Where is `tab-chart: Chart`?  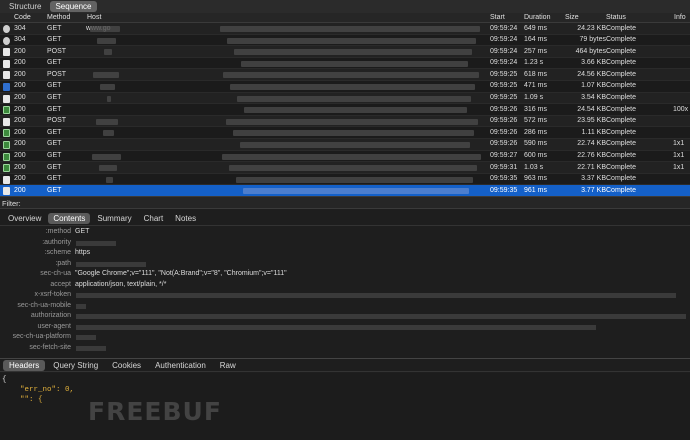 tab-chart: Chart is located at coordinates (154, 218).